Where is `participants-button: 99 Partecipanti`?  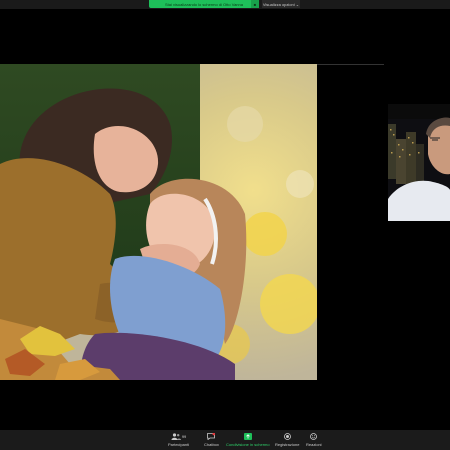 participants-button: 99 Partecipanti is located at coordinates (178, 441).